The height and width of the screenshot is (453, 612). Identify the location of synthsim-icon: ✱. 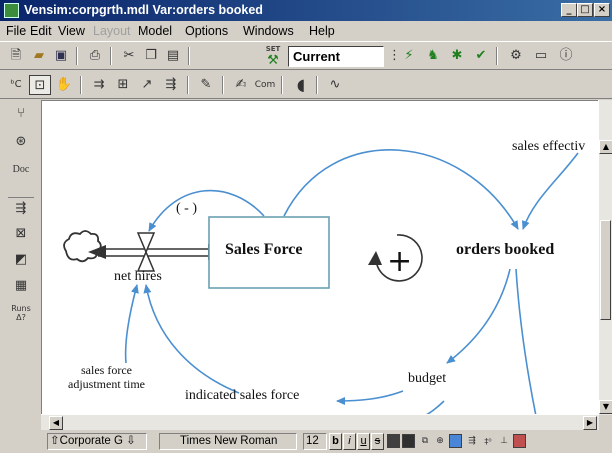
(457, 56).